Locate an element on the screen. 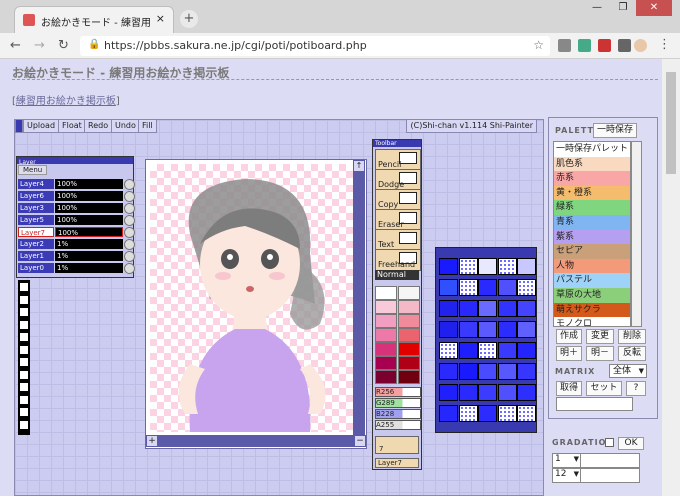  layer-row: Layer3 100% is located at coordinates (76, 208).